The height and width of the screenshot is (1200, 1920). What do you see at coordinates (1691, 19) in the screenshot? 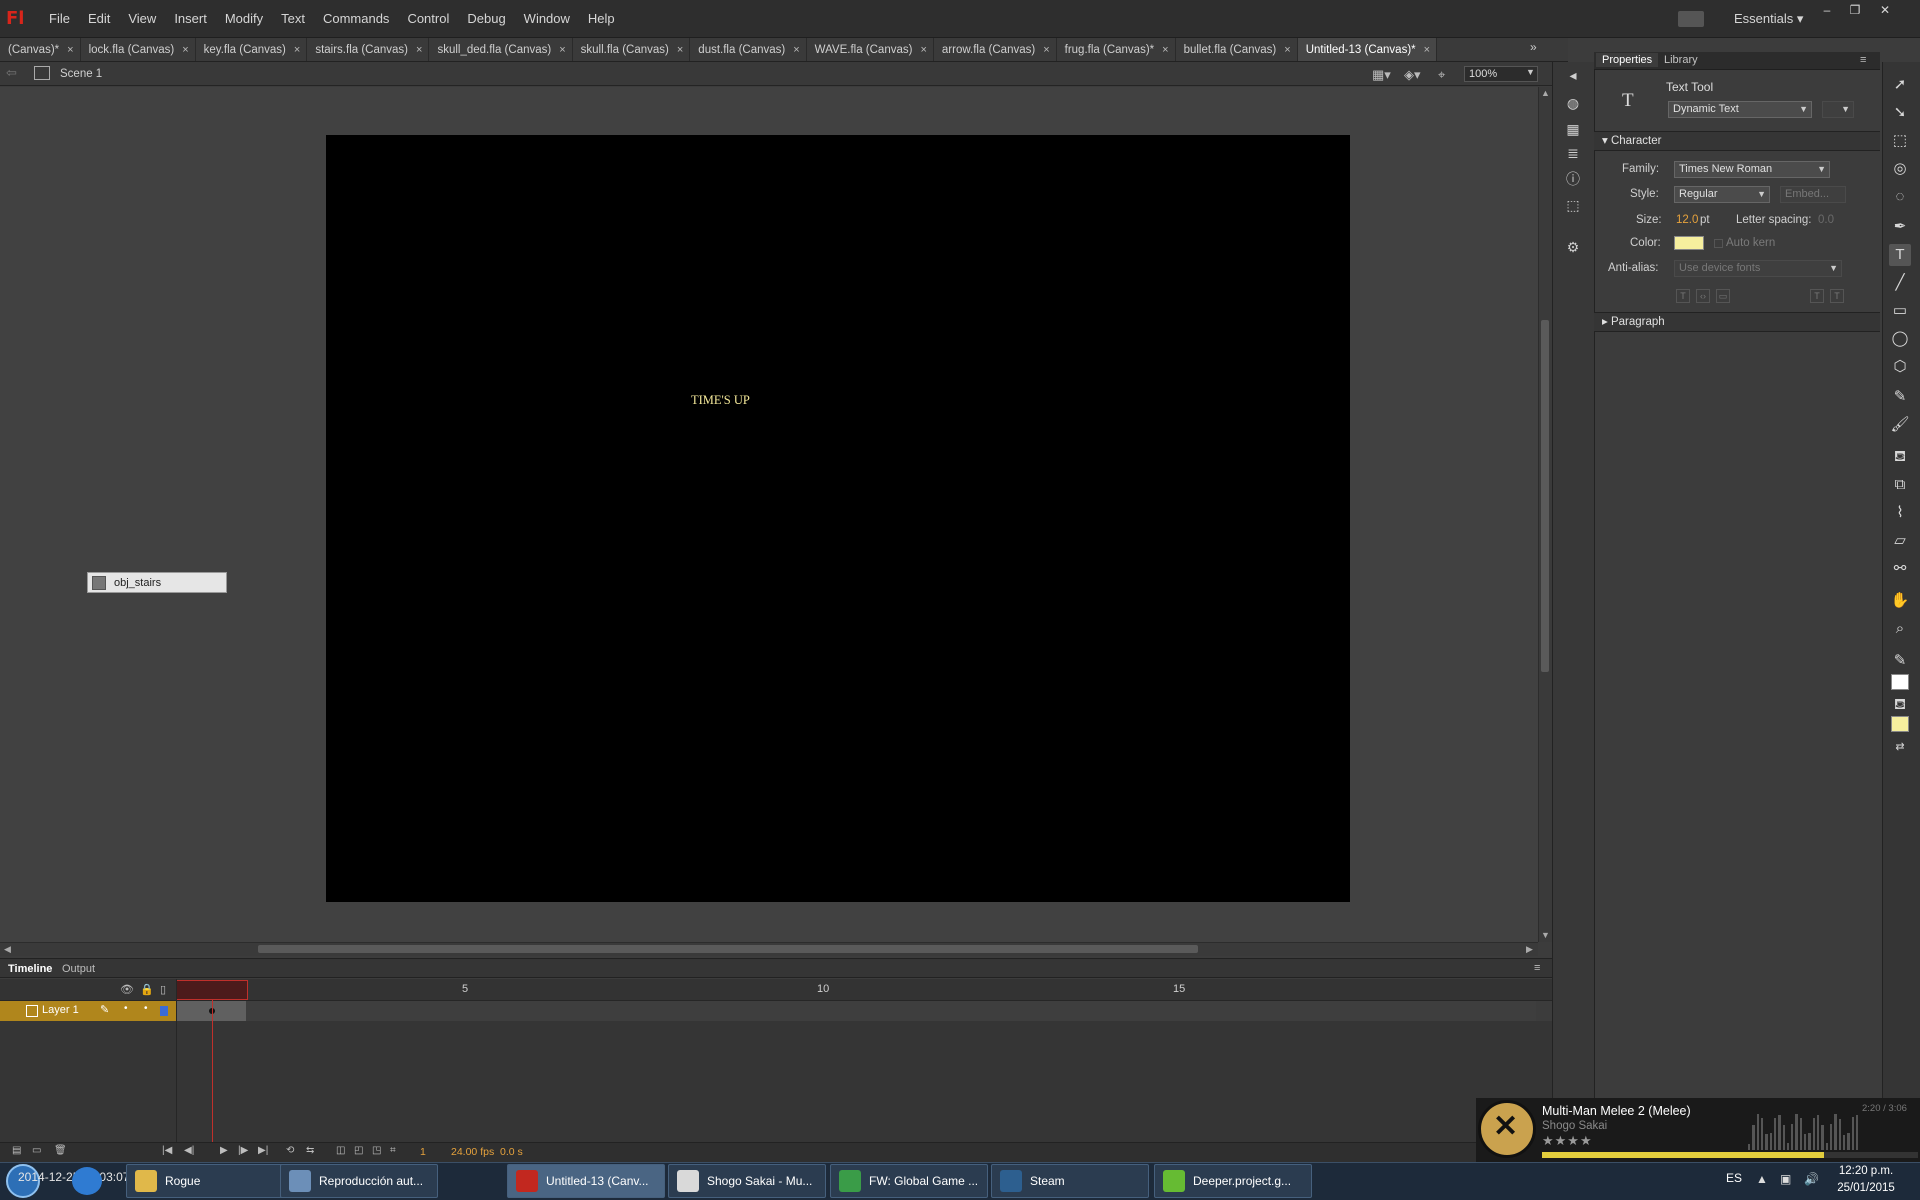
I see `sync-settings-icon` at bounding box center [1691, 19].